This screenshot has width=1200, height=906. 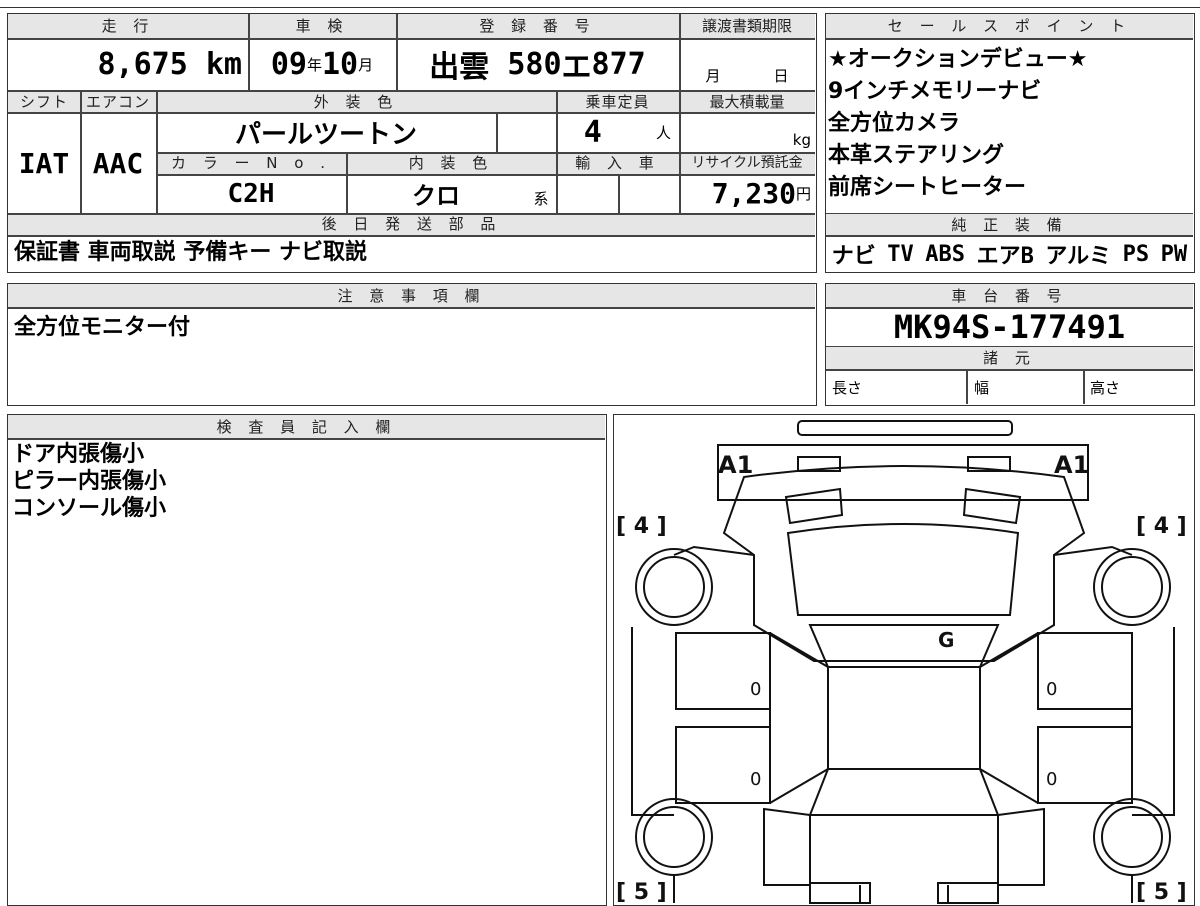 What do you see at coordinates (78, 454) in the screenshot?
I see `inspector-line: ドア内張傷小` at bounding box center [78, 454].